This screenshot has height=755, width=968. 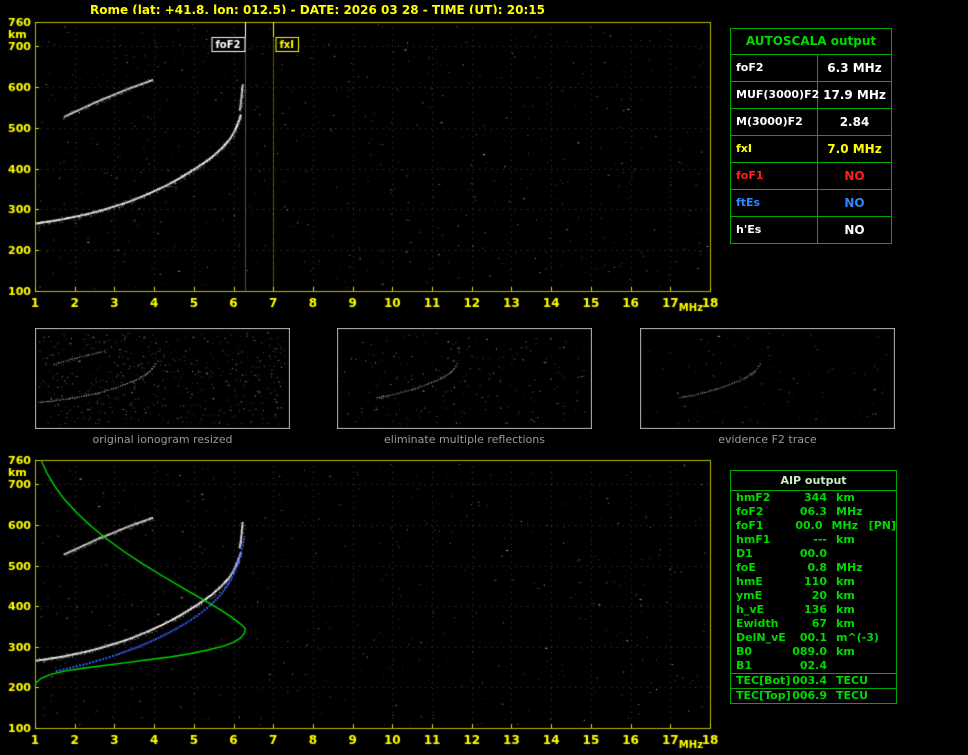 What do you see at coordinates (774, 176) in the screenshot?
I see `autoscala-row-label: foF1` at bounding box center [774, 176].